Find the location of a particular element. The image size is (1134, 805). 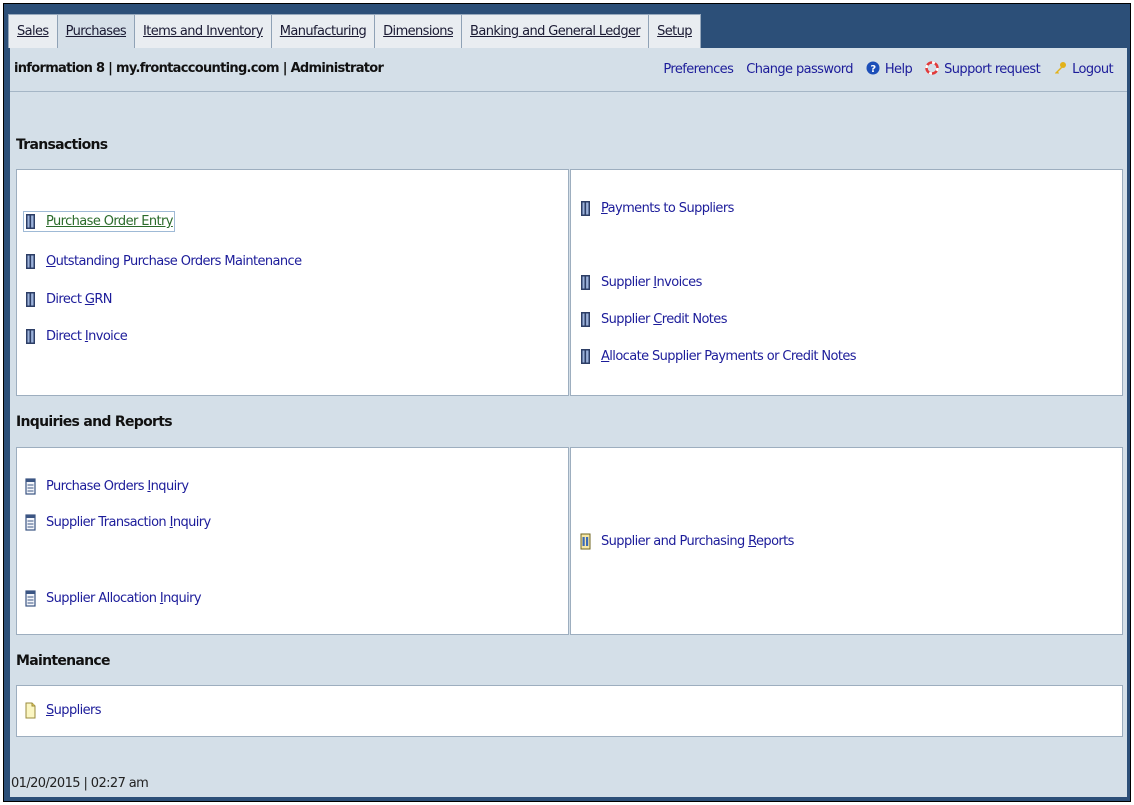

purchase-orders-inquiry-link: Purchase Orders Inquiry is located at coordinates (107, 486).